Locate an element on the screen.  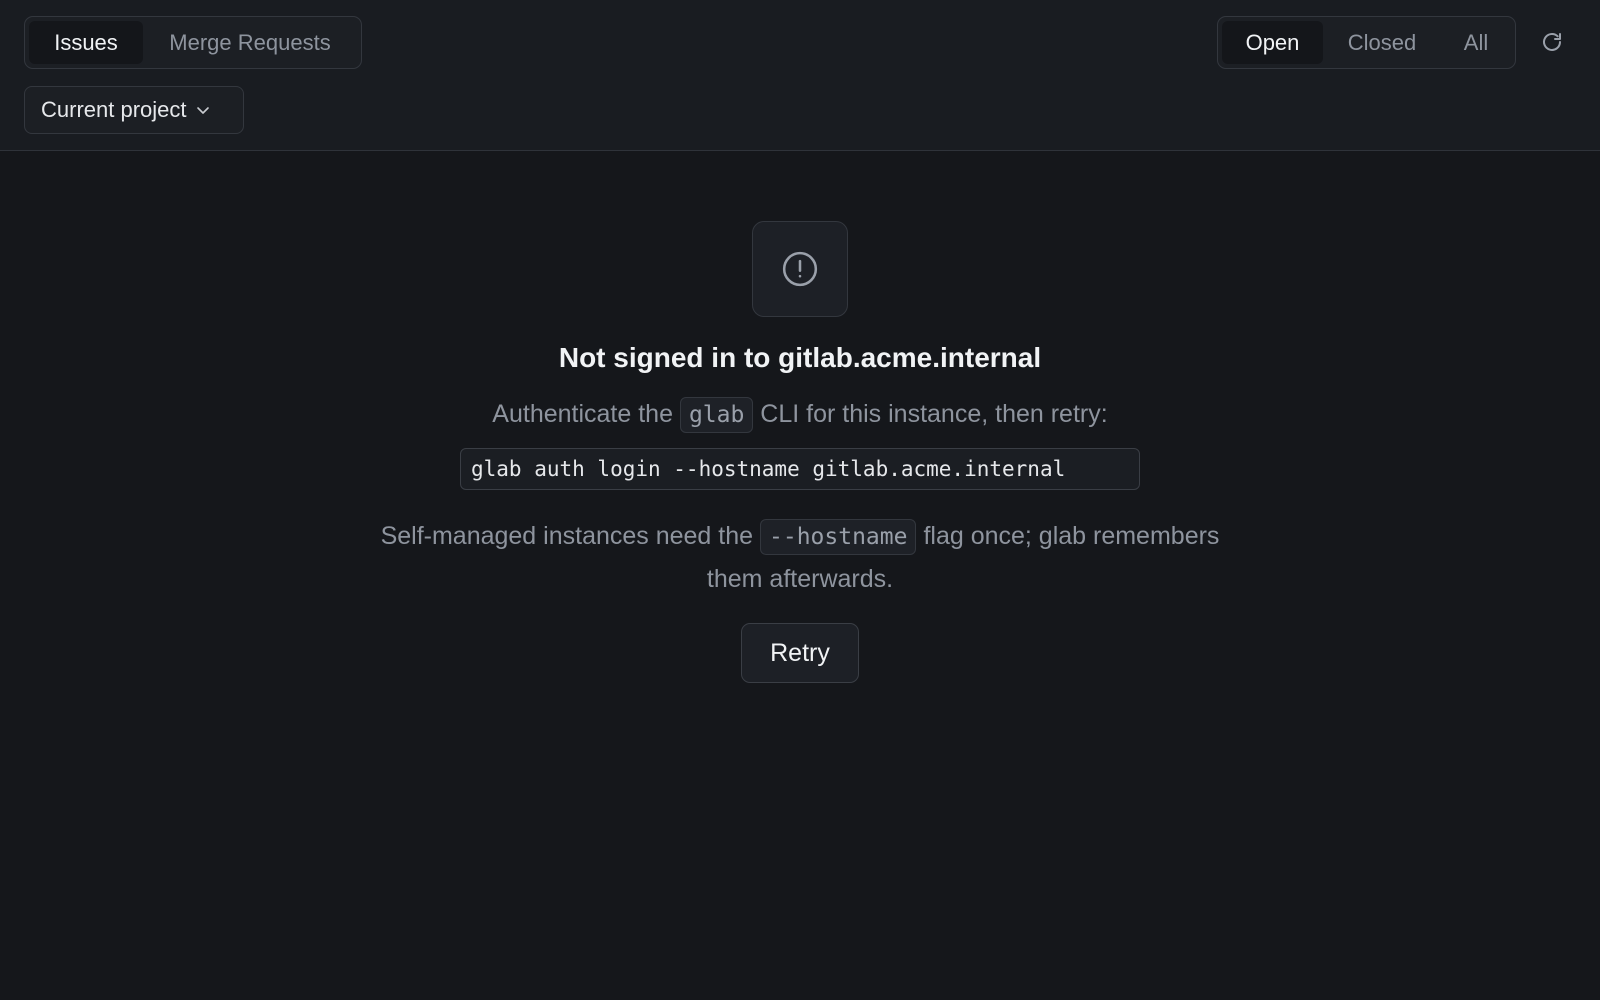
view-tabs: Issues Merge Requests is located at coordinates (193, 42).